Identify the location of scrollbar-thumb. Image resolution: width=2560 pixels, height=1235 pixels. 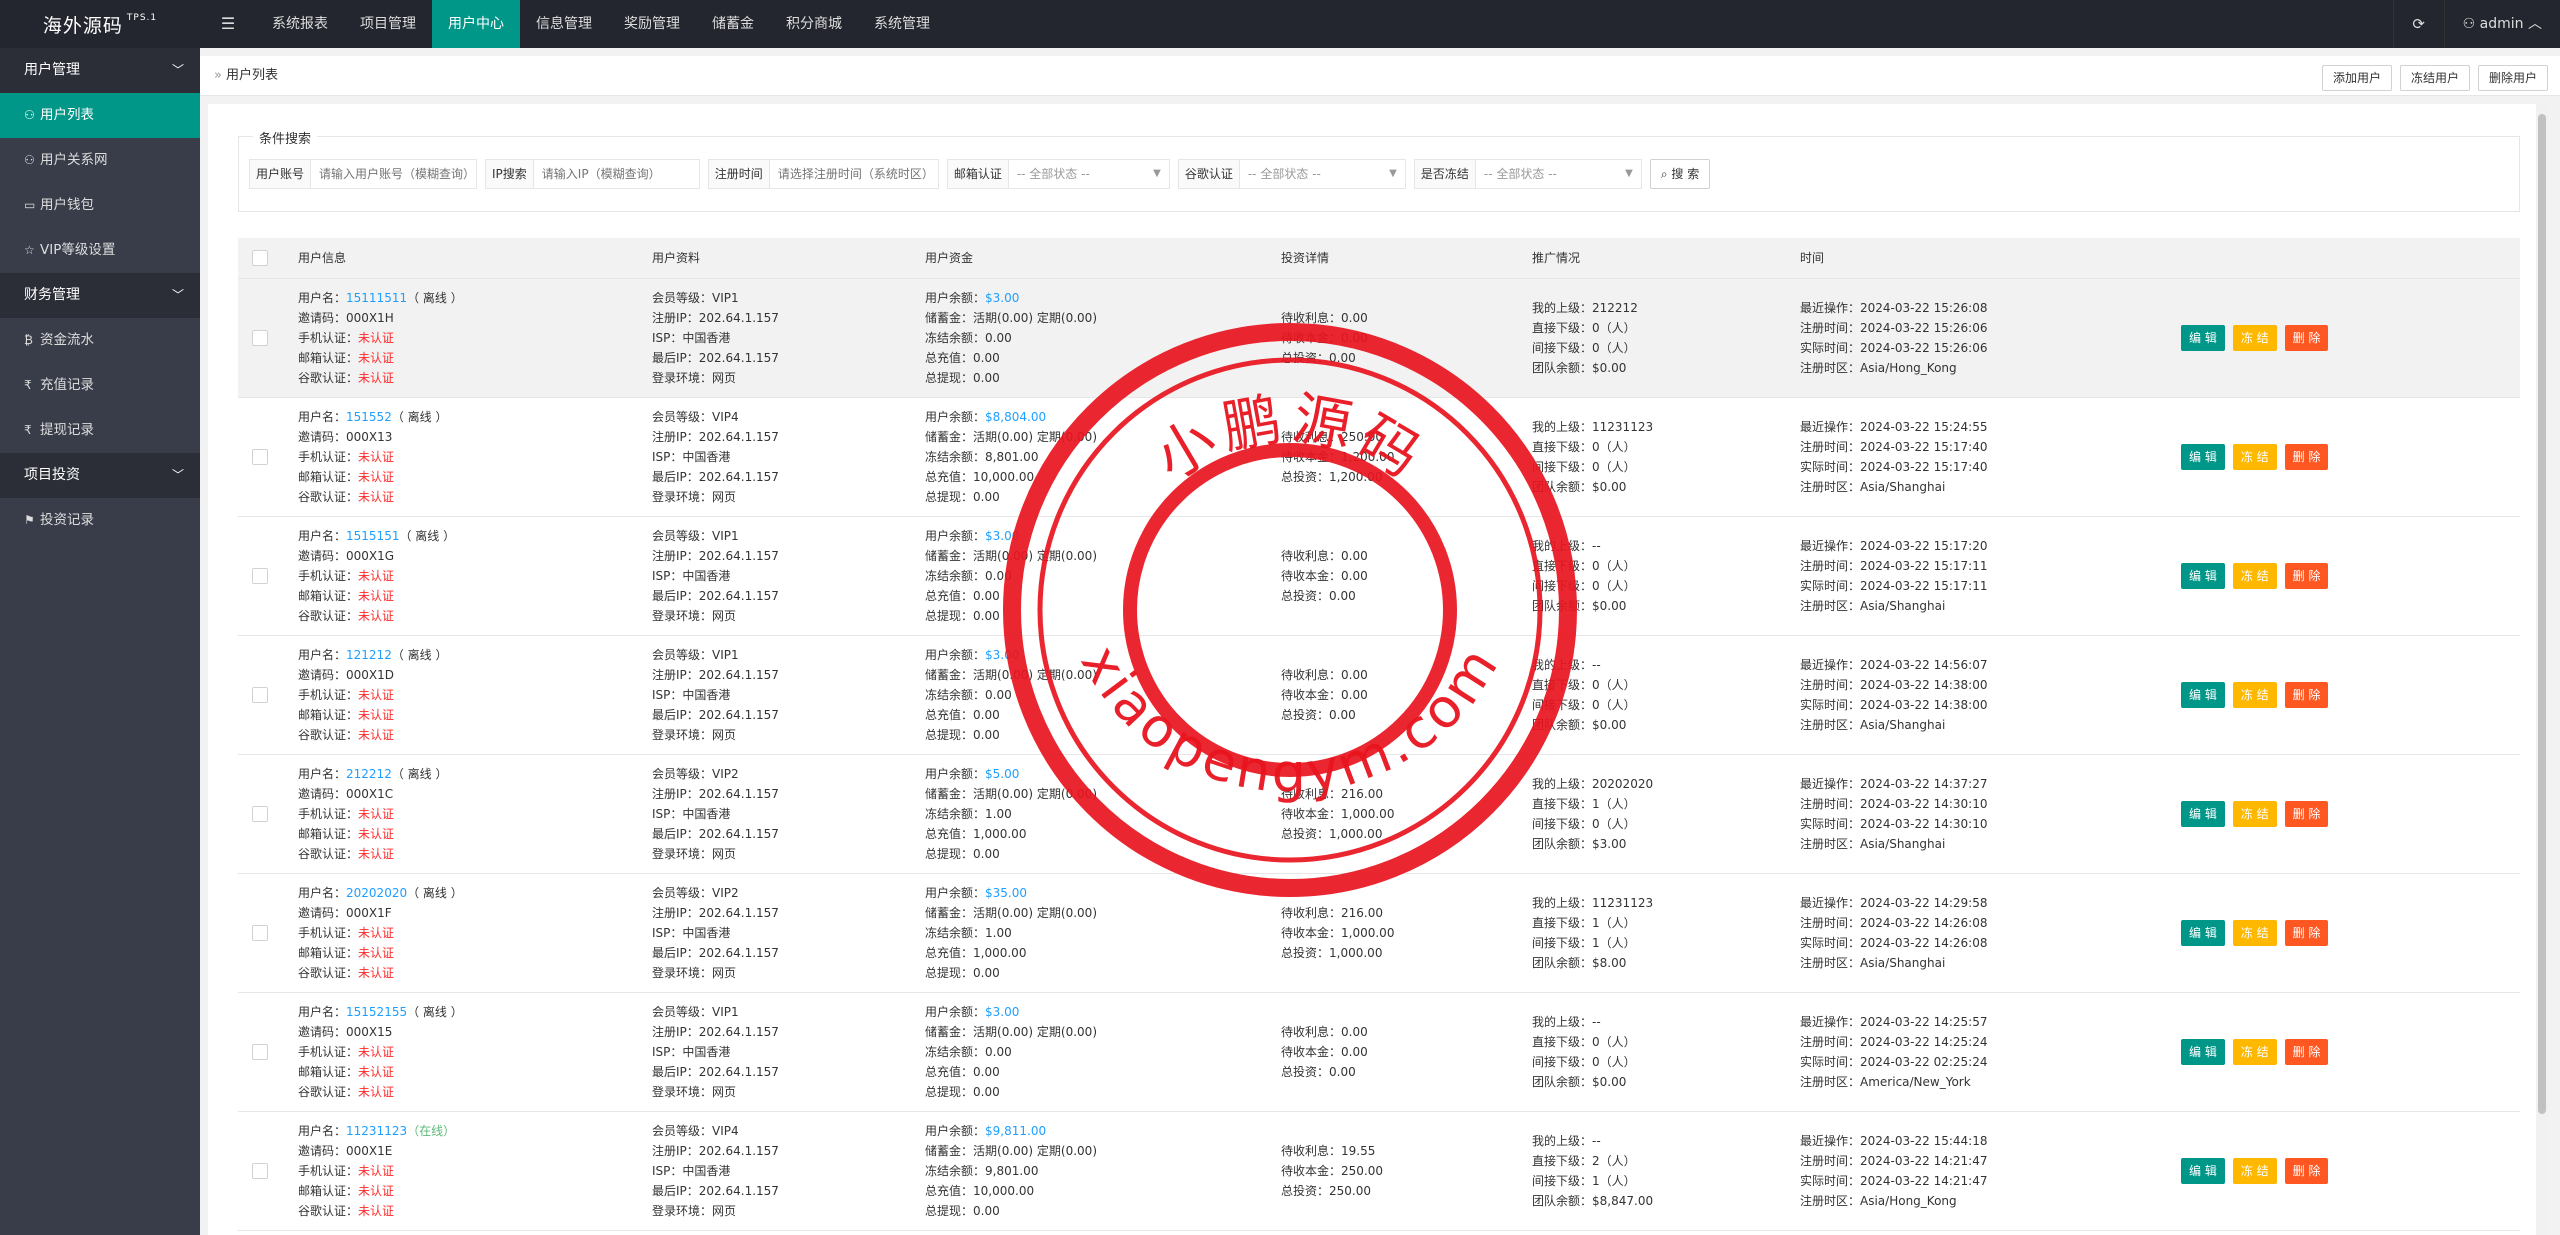
(2542, 614).